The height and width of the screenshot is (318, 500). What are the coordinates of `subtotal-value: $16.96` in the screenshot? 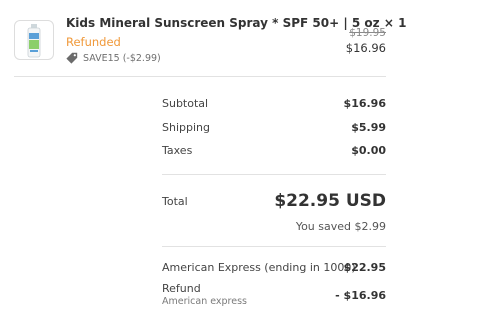 It's located at (364, 103).